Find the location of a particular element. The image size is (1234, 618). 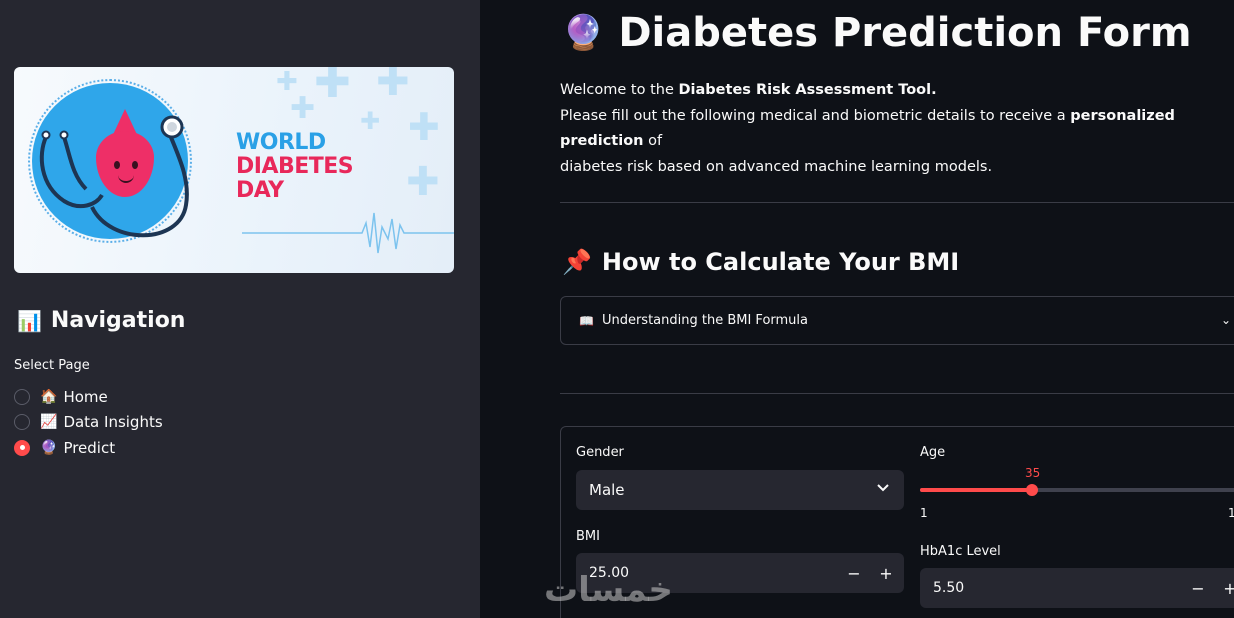

watermark-logo: خمسات is located at coordinates (608, 590).